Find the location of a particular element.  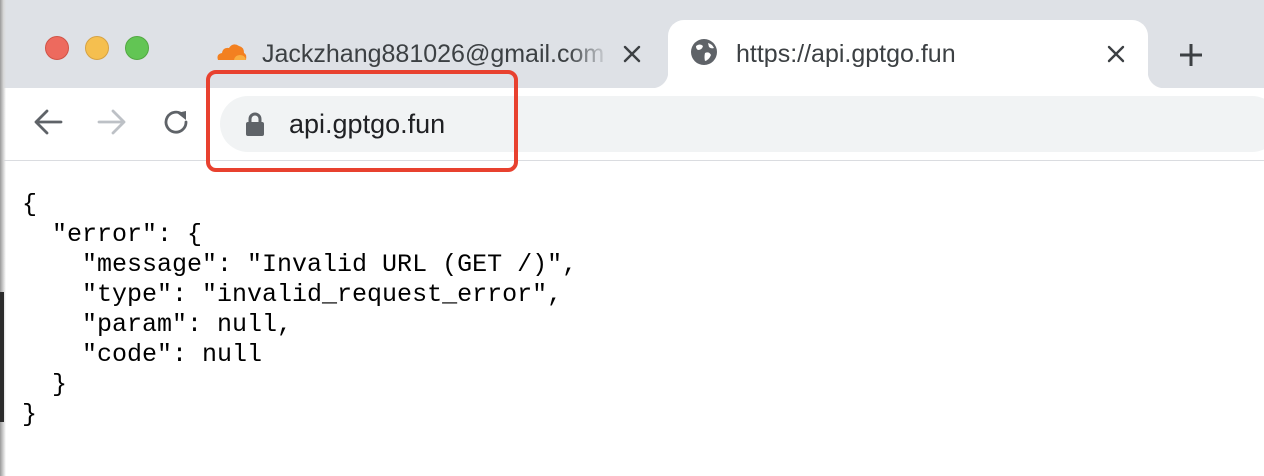

json-line: "error": { is located at coordinates (112, 234).